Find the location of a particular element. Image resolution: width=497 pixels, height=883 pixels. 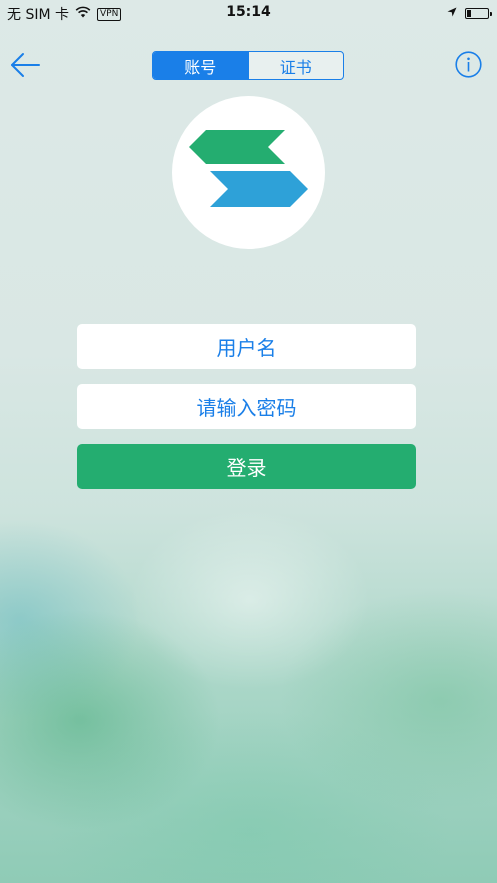

password-placeholder: 请输入密码 is located at coordinates (246, 408).